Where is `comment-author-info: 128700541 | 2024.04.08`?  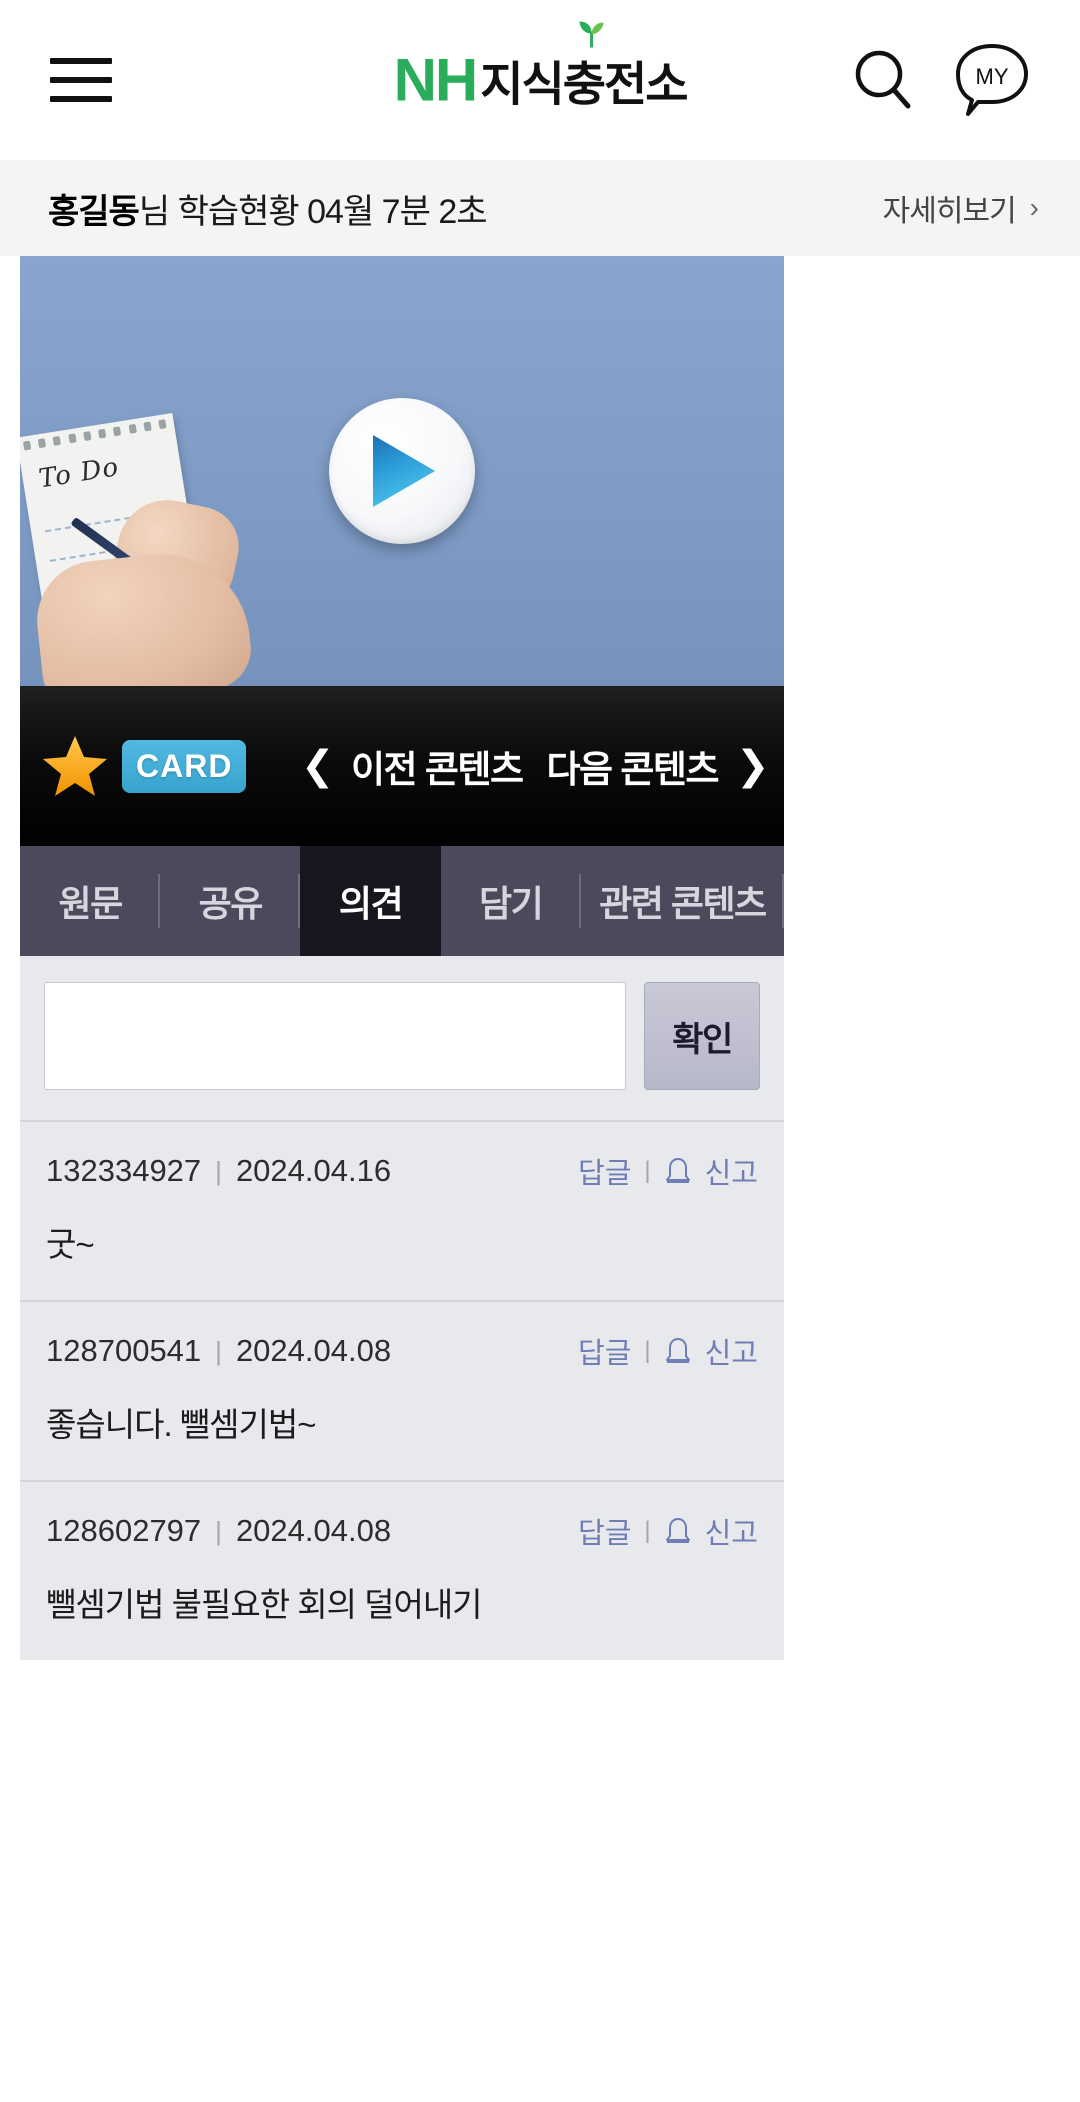 comment-author-info: 128700541 | 2024.04.08 is located at coordinates (218, 1351).